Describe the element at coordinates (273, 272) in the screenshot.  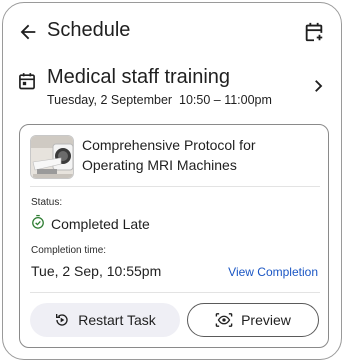
I see `view-completion-link: View Completion` at that location.